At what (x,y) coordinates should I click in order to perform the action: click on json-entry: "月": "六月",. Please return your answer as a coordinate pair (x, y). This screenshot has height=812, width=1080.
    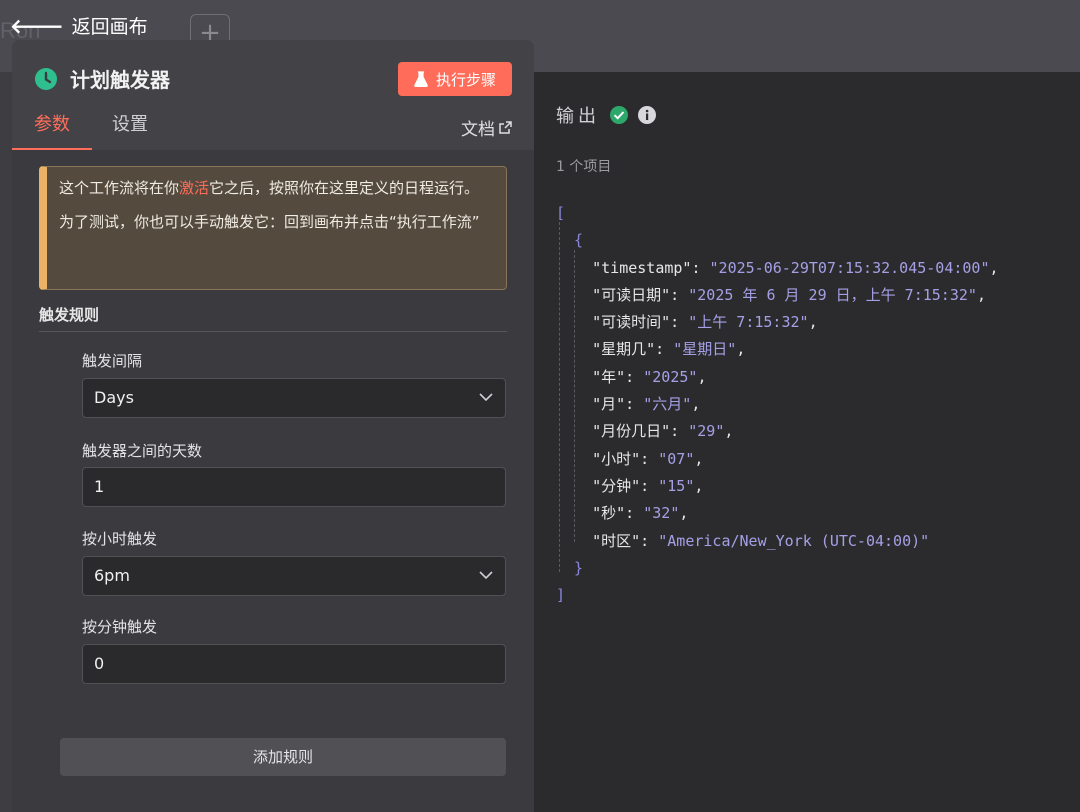
    Looking at the image, I should click on (777, 404).